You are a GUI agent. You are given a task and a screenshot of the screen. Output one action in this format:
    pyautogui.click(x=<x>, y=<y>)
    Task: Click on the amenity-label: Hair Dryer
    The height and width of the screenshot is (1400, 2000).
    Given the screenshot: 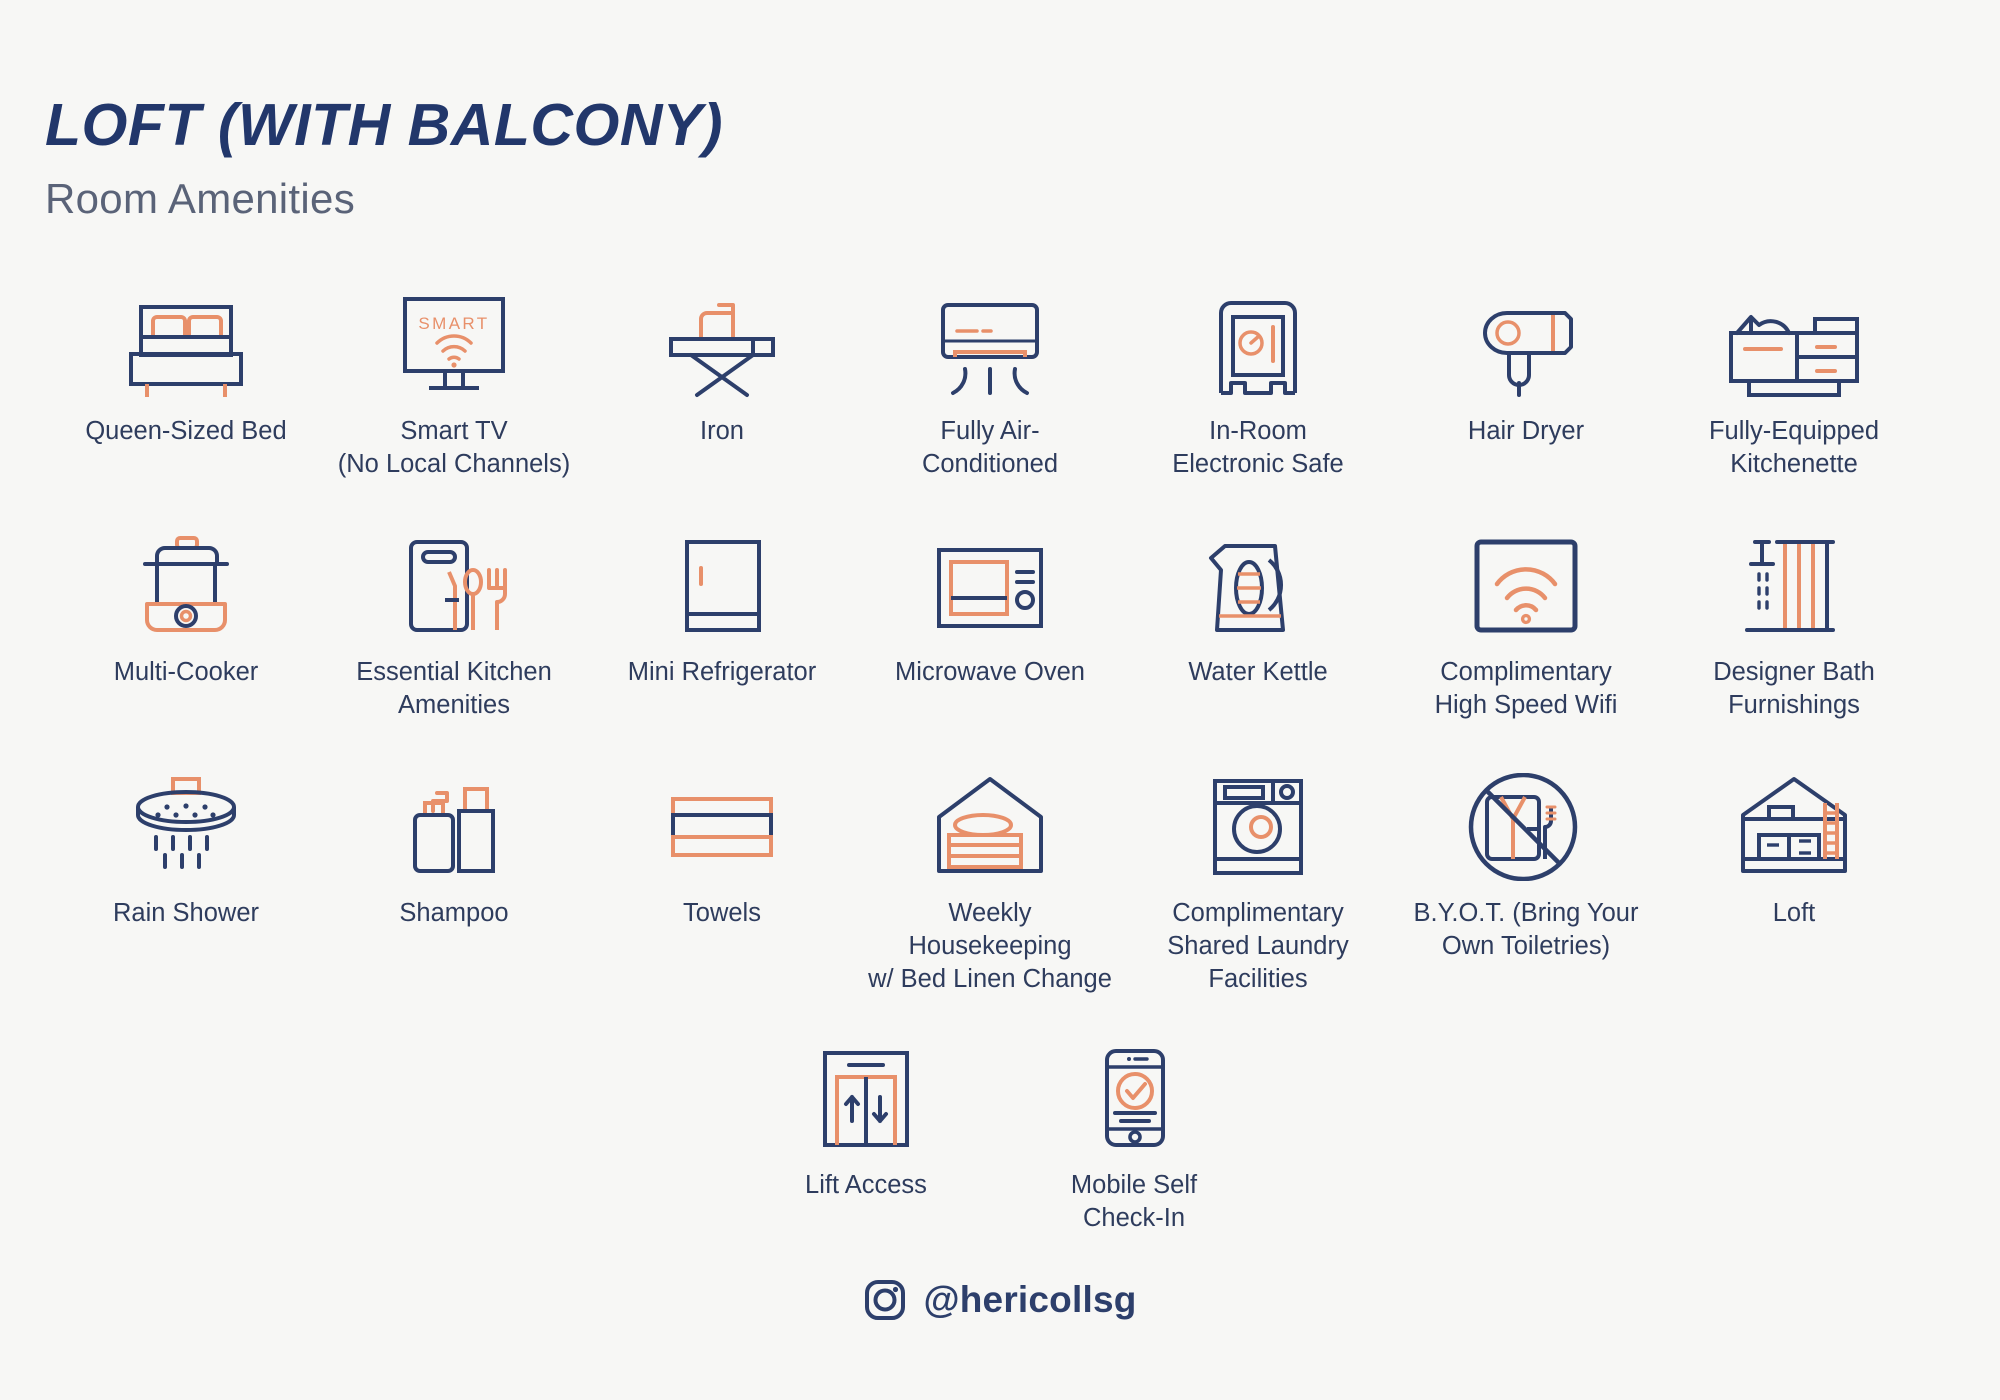 What is the action you would take?
    pyautogui.click(x=1526, y=430)
    